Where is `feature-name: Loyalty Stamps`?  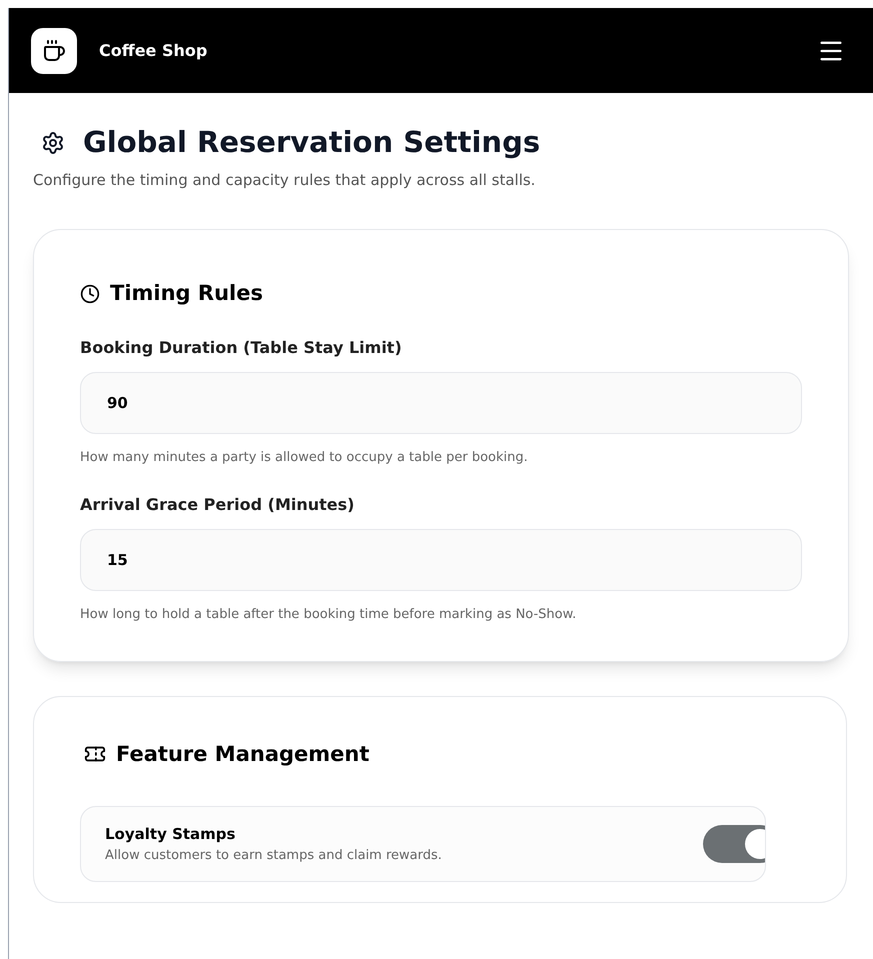
feature-name: Loyalty Stamps is located at coordinates (170, 834).